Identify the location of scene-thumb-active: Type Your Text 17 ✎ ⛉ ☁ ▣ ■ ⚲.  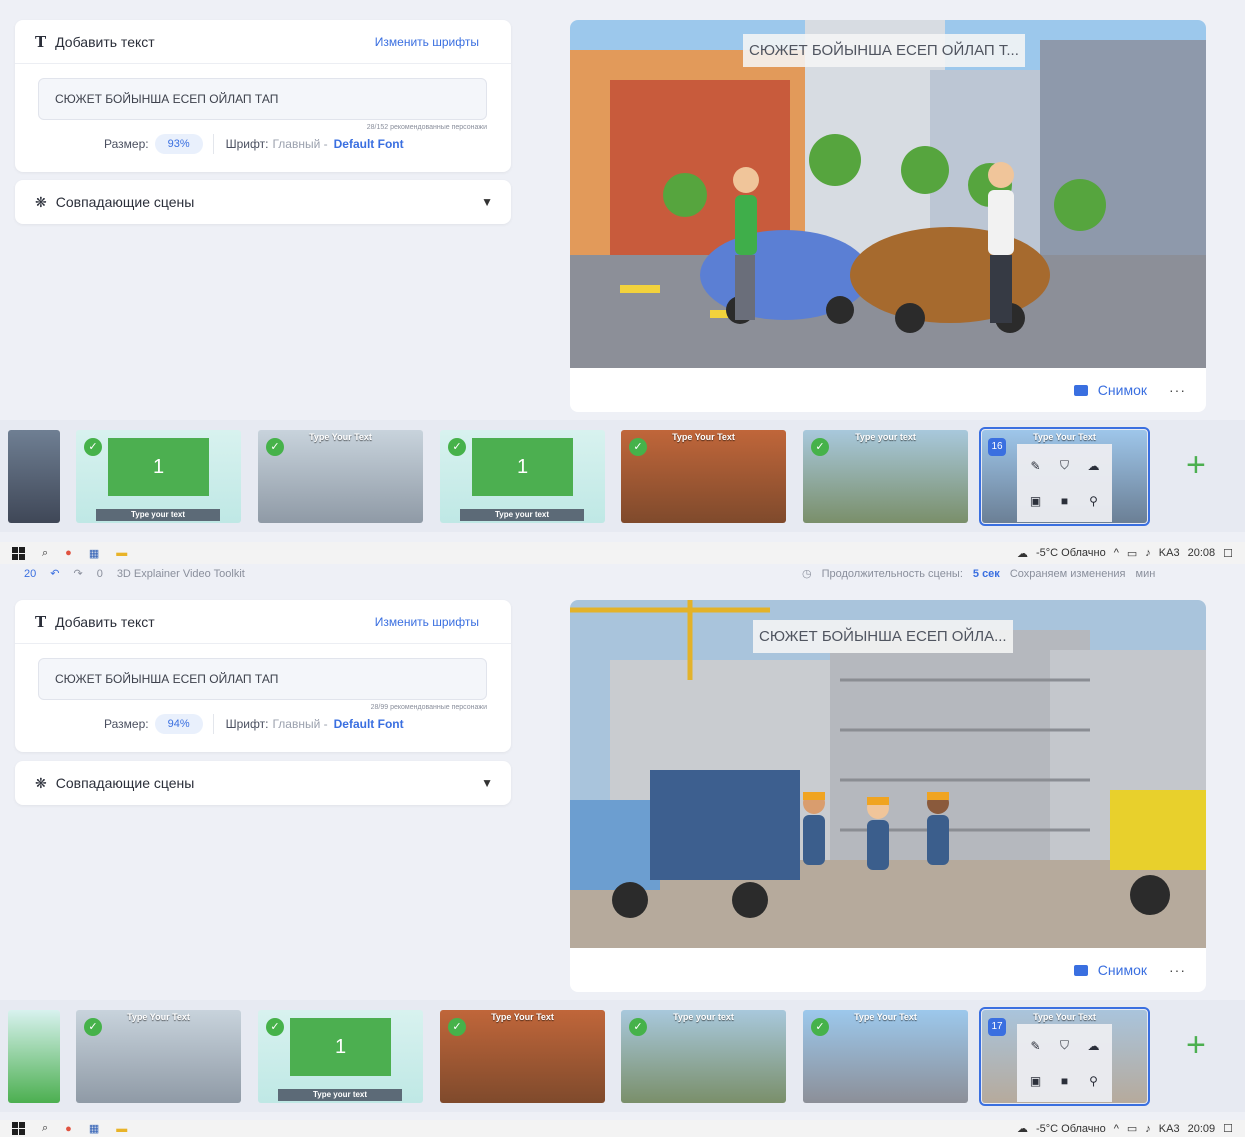
(1064, 1056).